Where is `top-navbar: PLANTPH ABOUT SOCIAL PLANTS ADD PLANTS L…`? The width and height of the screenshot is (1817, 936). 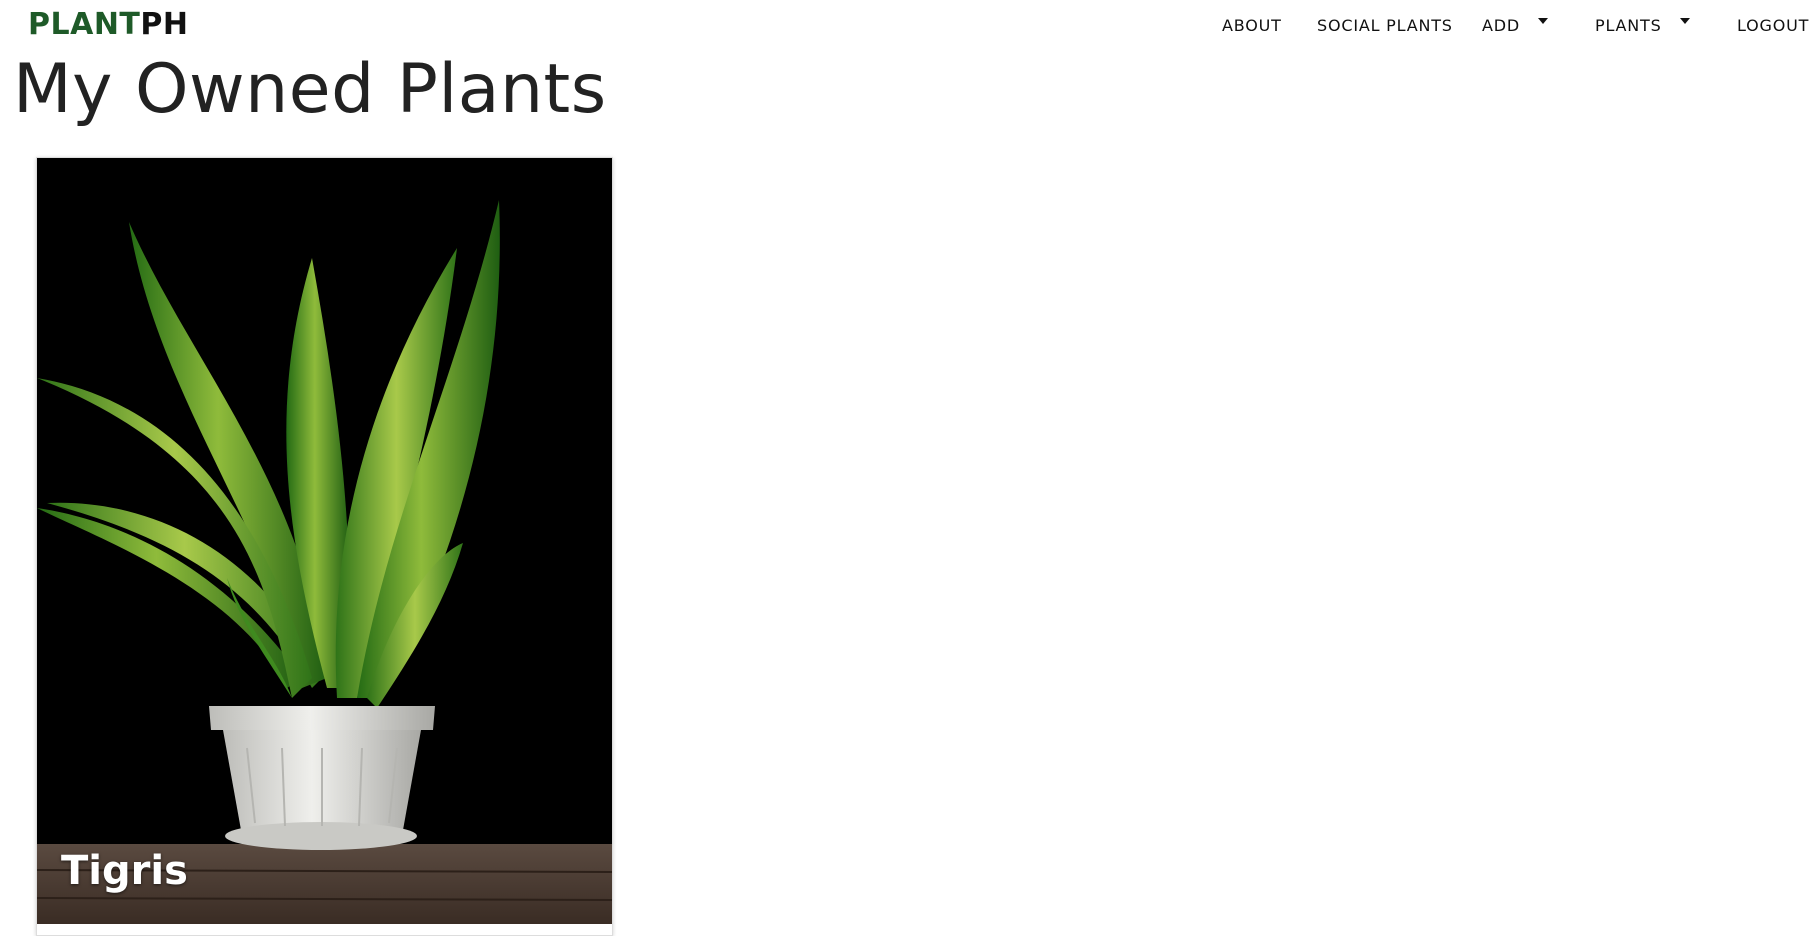
top-navbar: PLANTPH ABOUT SOCIAL PLANTS ADD PLANTS L… is located at coordinates (908, 25).